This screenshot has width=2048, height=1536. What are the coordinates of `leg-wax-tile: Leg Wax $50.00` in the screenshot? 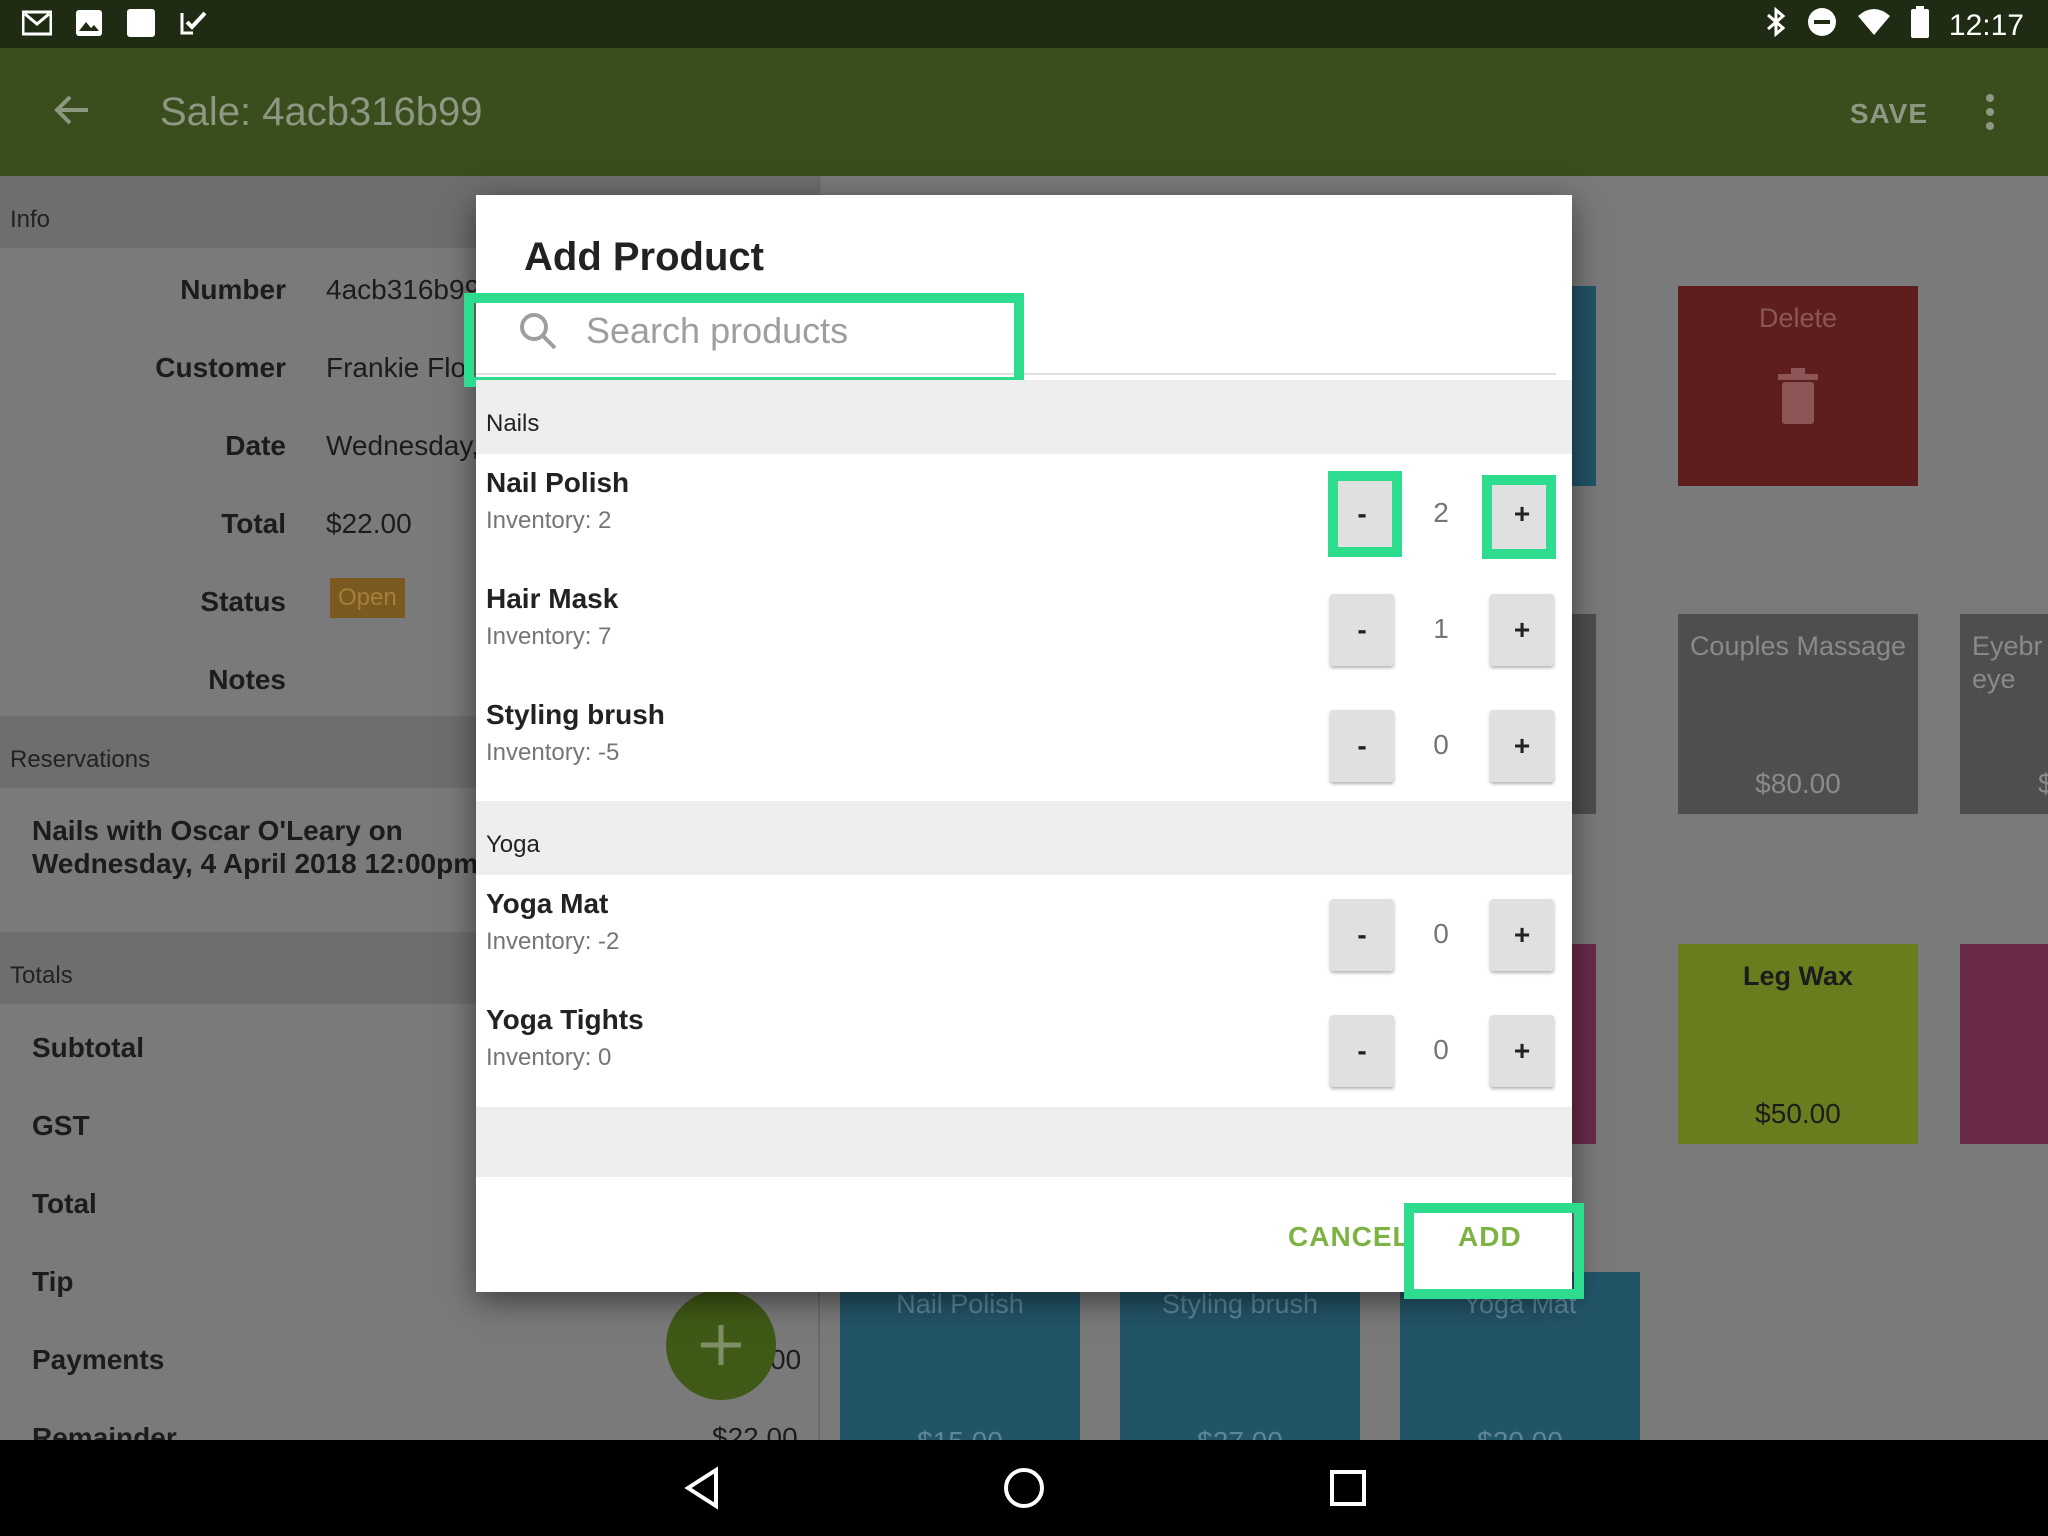 It's located at (1798, 1044).